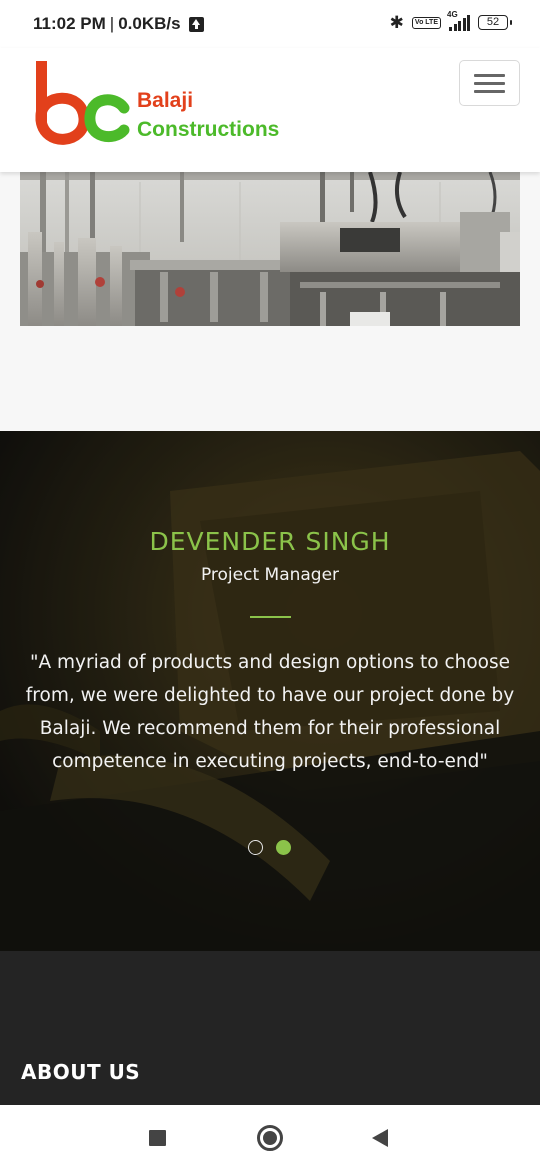 The width and height of the screenshot is (540, 1170). Describe the element at coordinates (269, 847) in the screenshot. I see `slider-pagination` at that location.